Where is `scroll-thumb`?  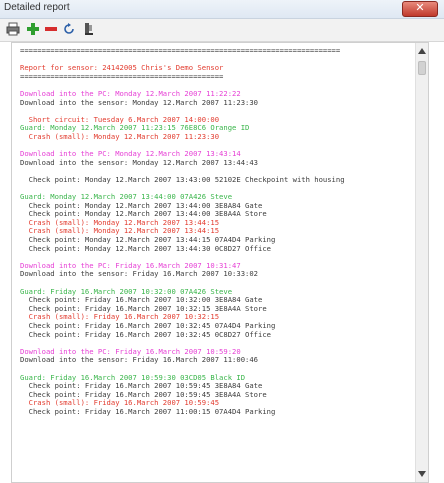
scroll-thumb is located at coordinates (422, 68).